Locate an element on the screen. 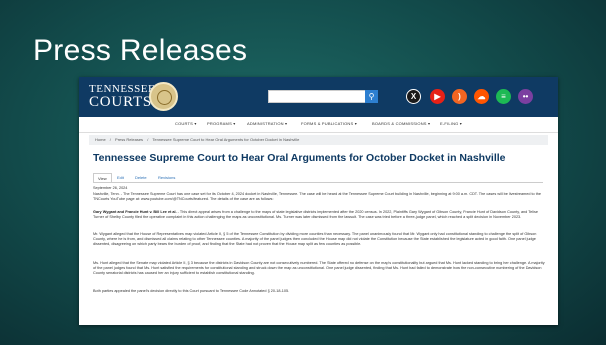  tab-delete: Delete is located at coordinates (141, 177).